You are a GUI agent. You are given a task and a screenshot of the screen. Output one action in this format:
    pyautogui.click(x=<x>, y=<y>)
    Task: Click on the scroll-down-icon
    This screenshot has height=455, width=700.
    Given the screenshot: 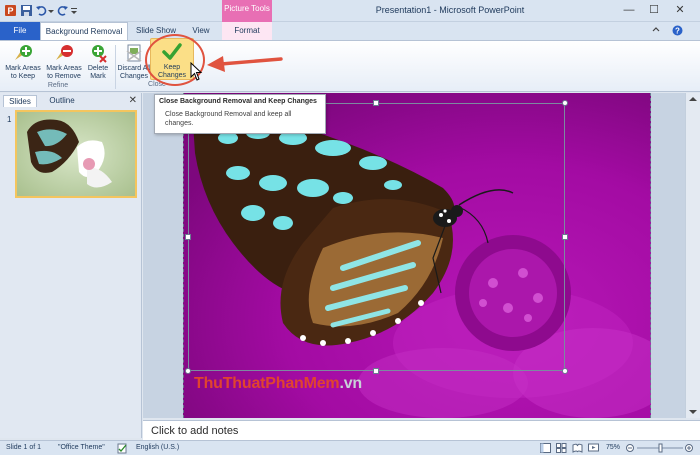 What is the action you would take?
    pyautogui.click(x=693, y=412)
    